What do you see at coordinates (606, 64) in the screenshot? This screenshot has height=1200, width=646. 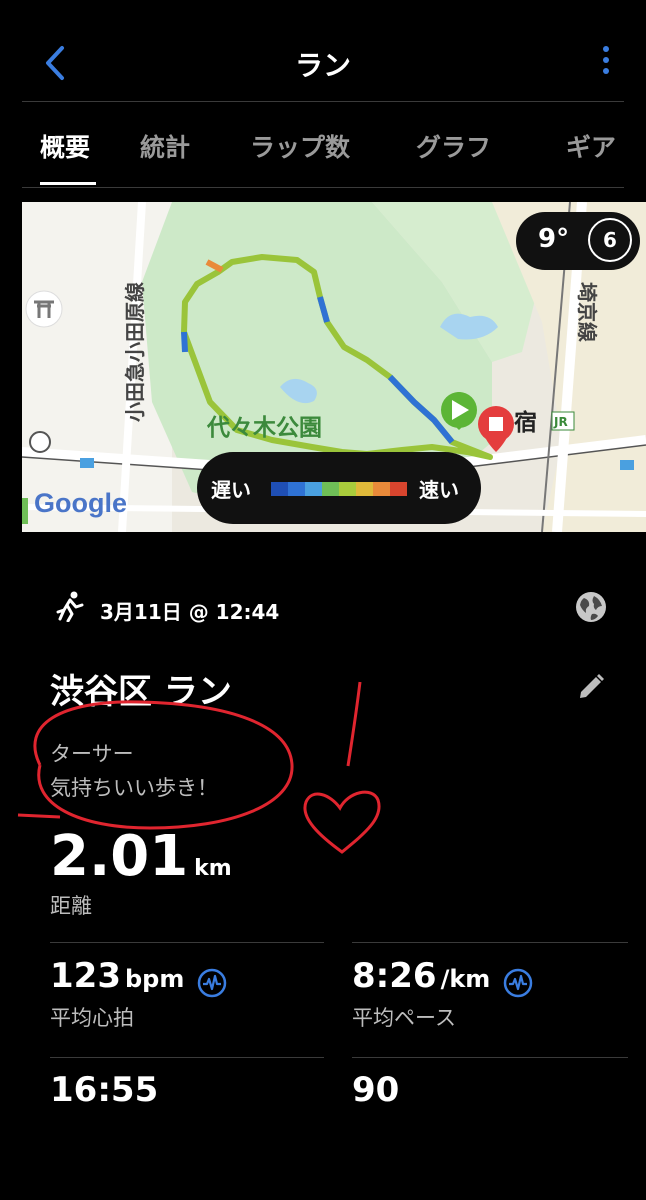 I see `more-options-icon` at bounding box center [606, 64].